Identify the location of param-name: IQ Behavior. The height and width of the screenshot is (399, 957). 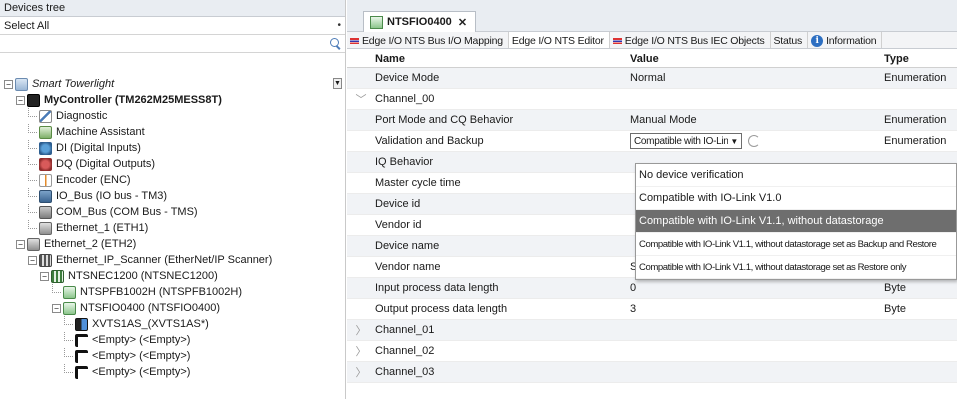
(404, 162).